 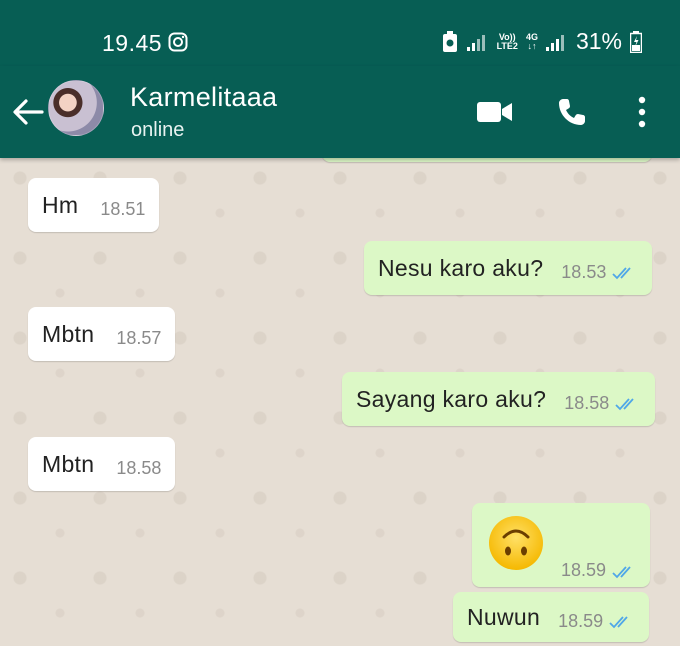 What do you see at coordinates (132, 43) in the screenshot?
I see `status-time: 19.45` at bounding box center [132, 43].